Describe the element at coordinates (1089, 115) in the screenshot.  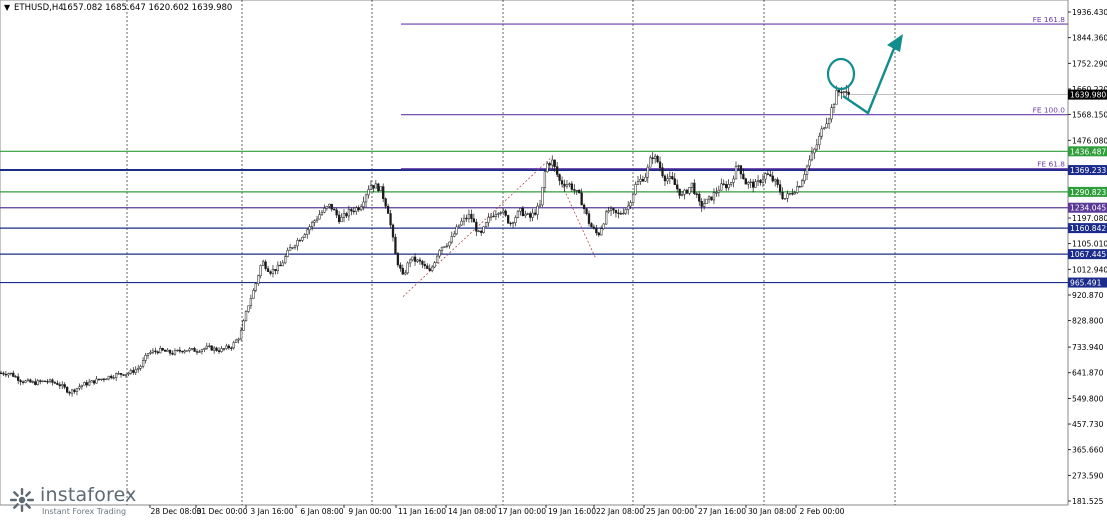
I see `y-tick-label-4: 1568.150` at that location.